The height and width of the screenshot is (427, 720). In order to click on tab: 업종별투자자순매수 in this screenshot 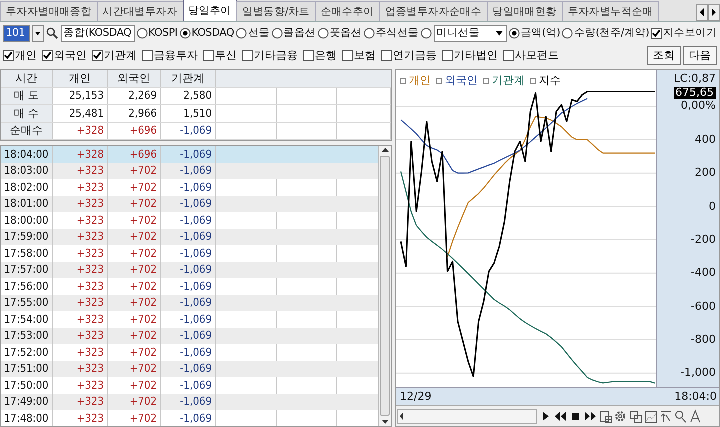, I will do `click(433, 11)`.